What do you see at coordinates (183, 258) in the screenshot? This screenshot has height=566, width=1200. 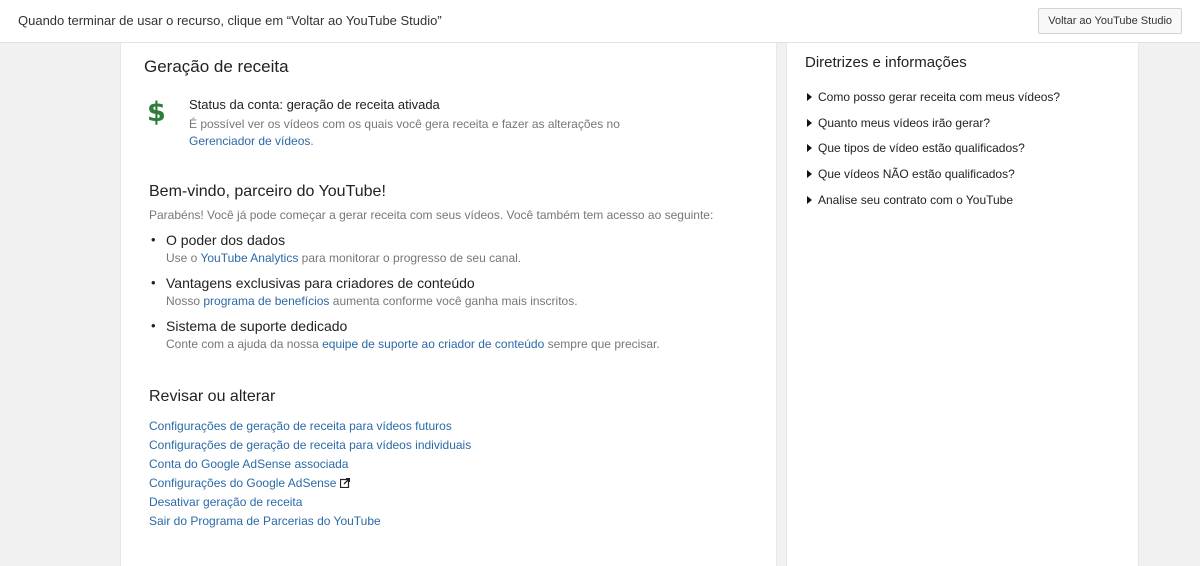 I see `benefit-desc-text: Use o` at bounding box center [183, 258].